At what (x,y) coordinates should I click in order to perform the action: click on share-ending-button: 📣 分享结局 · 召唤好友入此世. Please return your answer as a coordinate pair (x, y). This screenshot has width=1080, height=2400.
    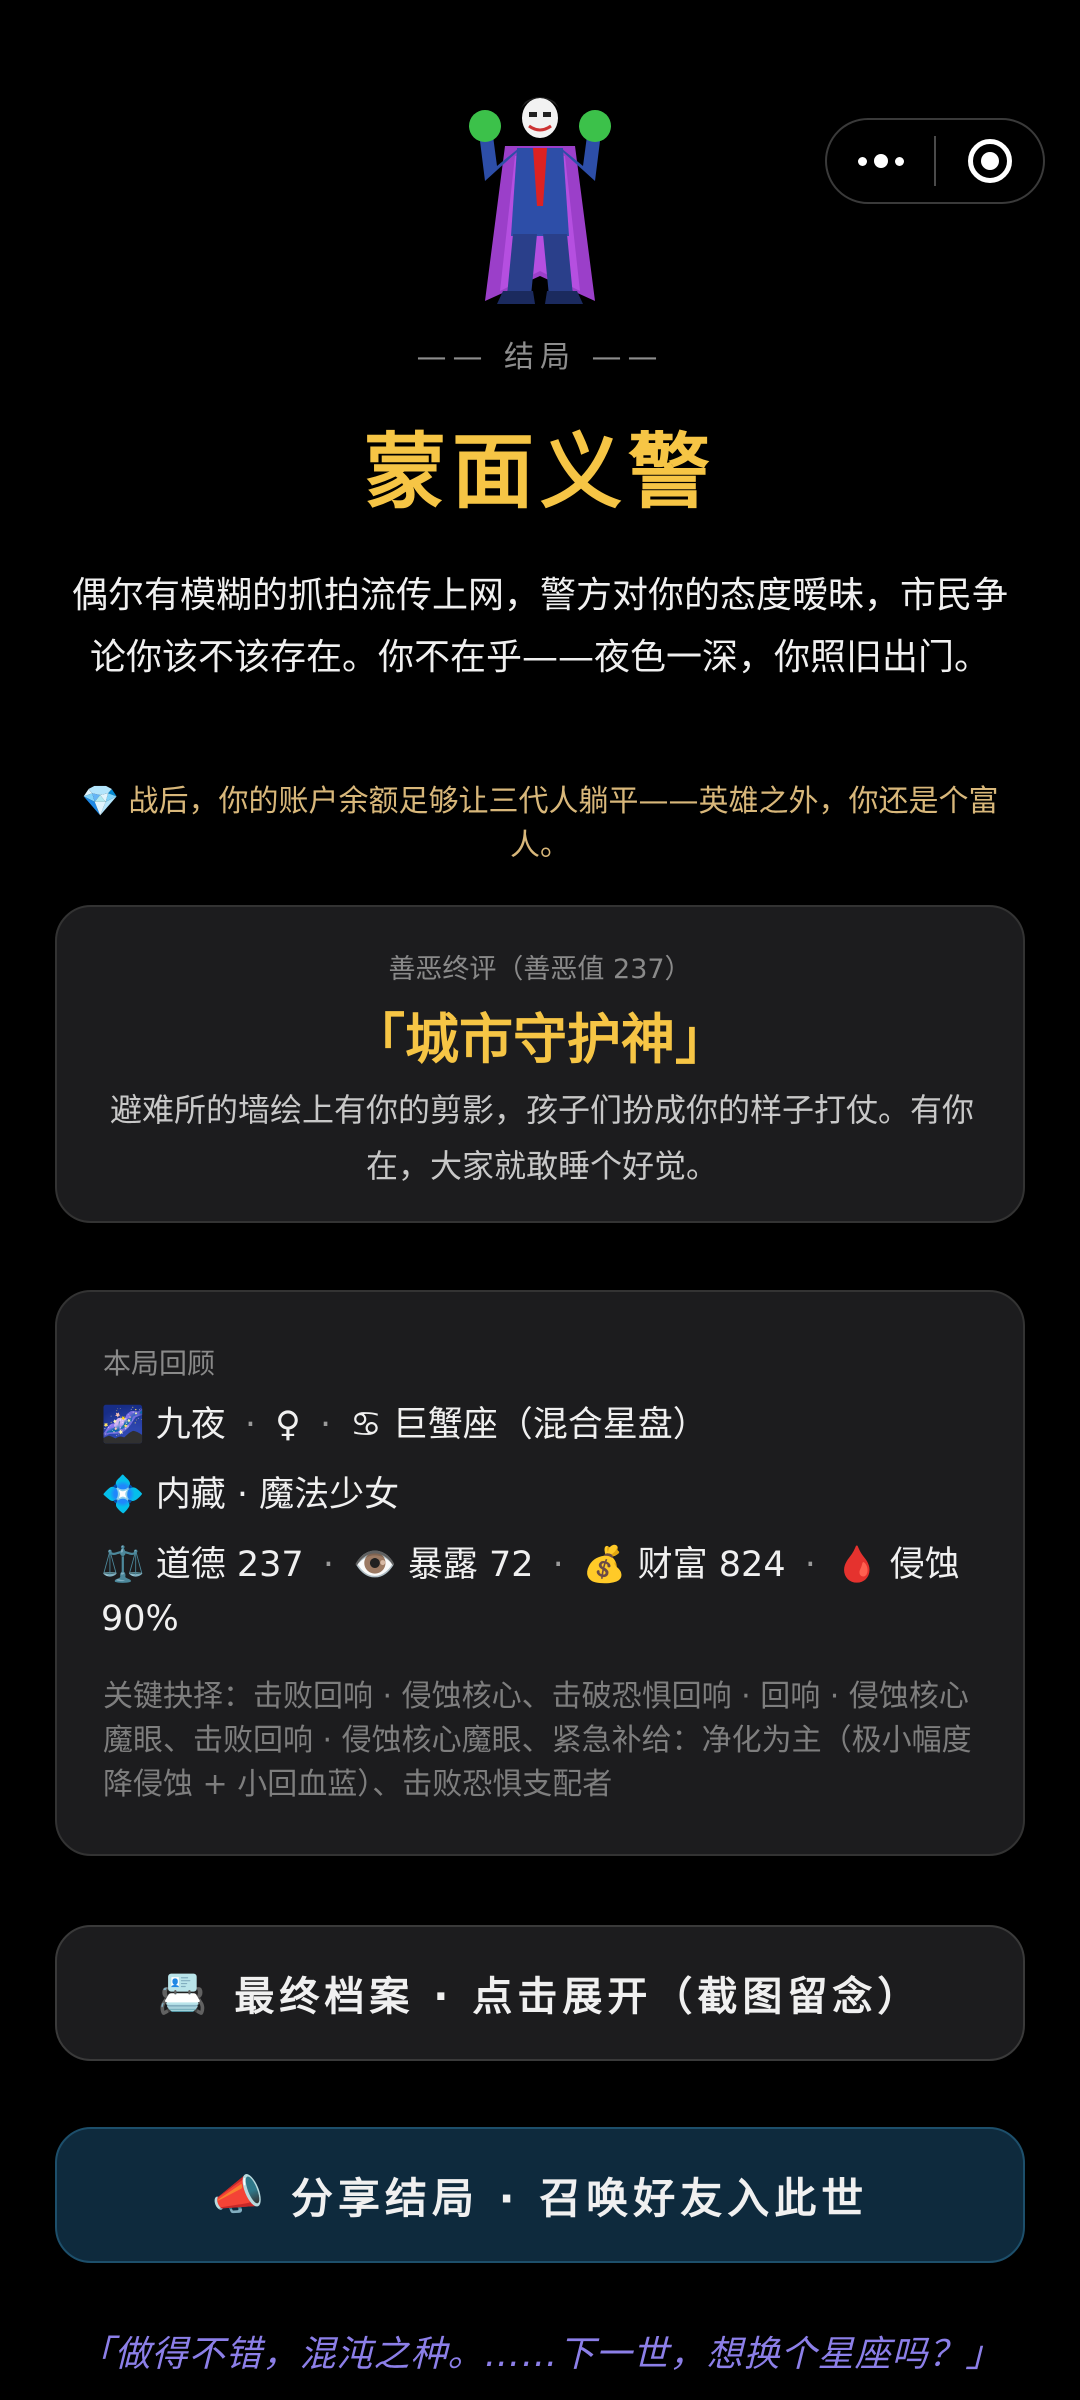
    Looking at the image, I should click on (540, 2195).